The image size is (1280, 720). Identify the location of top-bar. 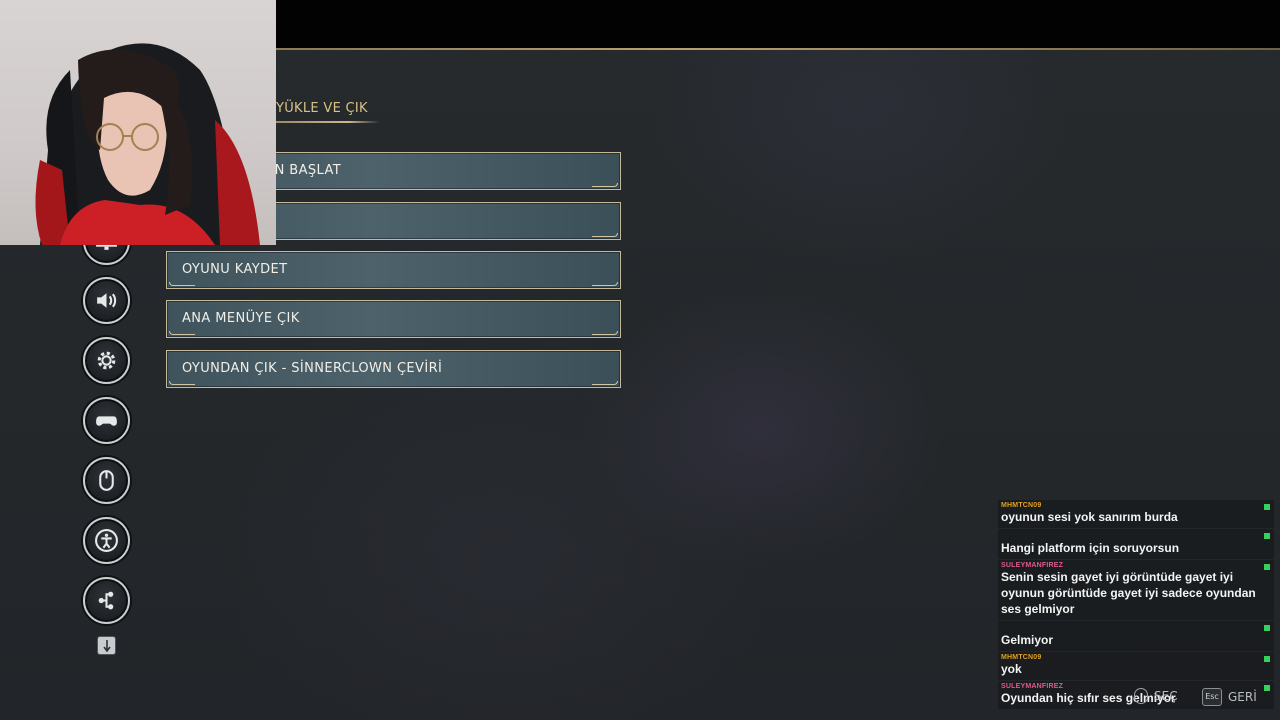
(778, 24).